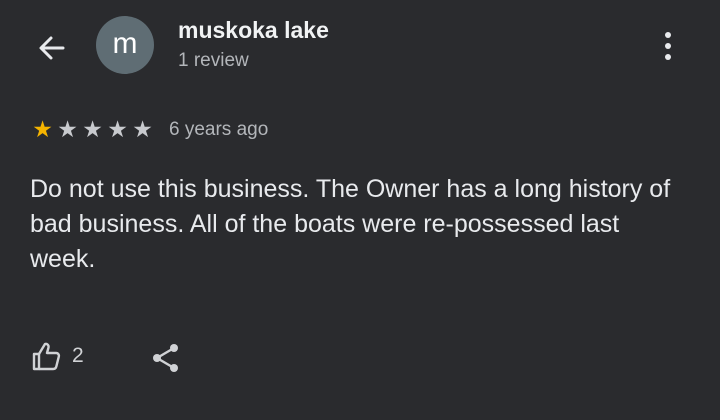 The width and height of the screenshot is (720, 420). Describe the element at coordinates (668, 35) in the screenshot. I see `more-vertical-icon` at that location.